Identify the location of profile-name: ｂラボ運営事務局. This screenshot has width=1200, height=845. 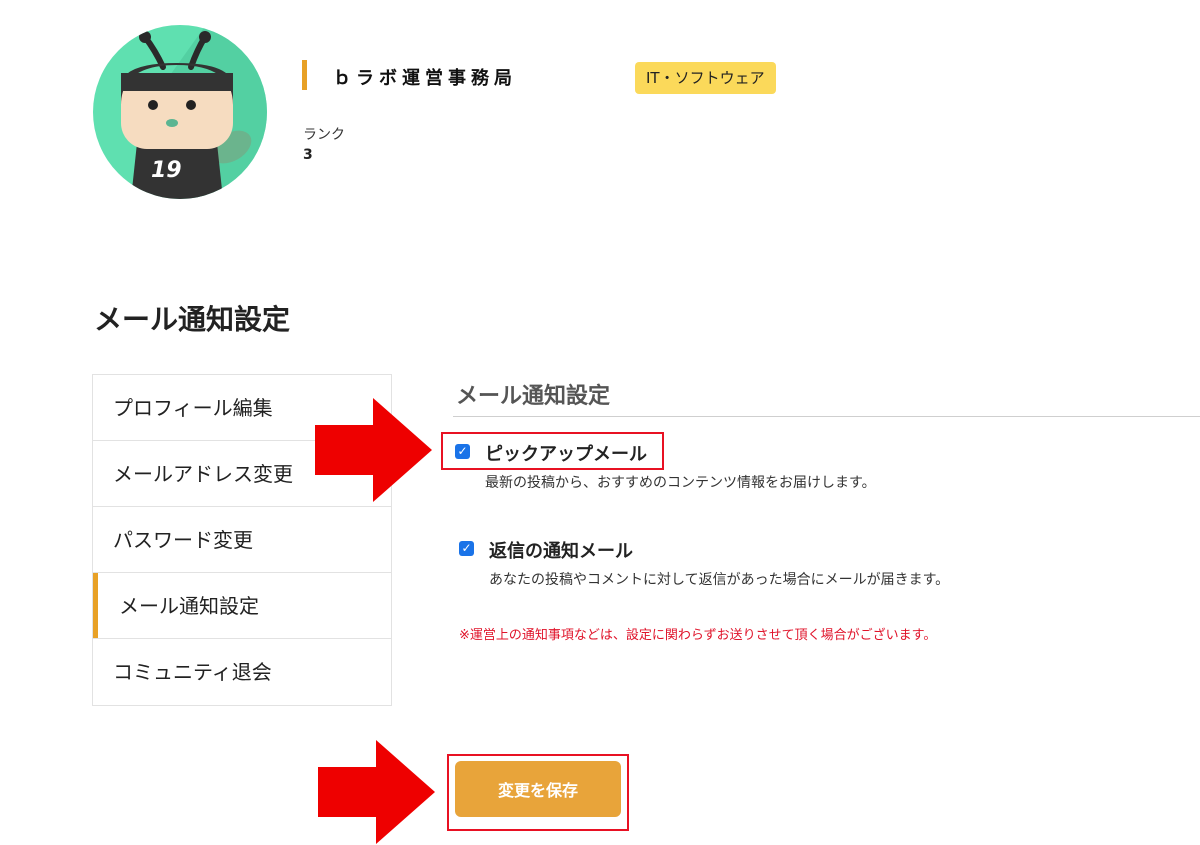
(425, 78).